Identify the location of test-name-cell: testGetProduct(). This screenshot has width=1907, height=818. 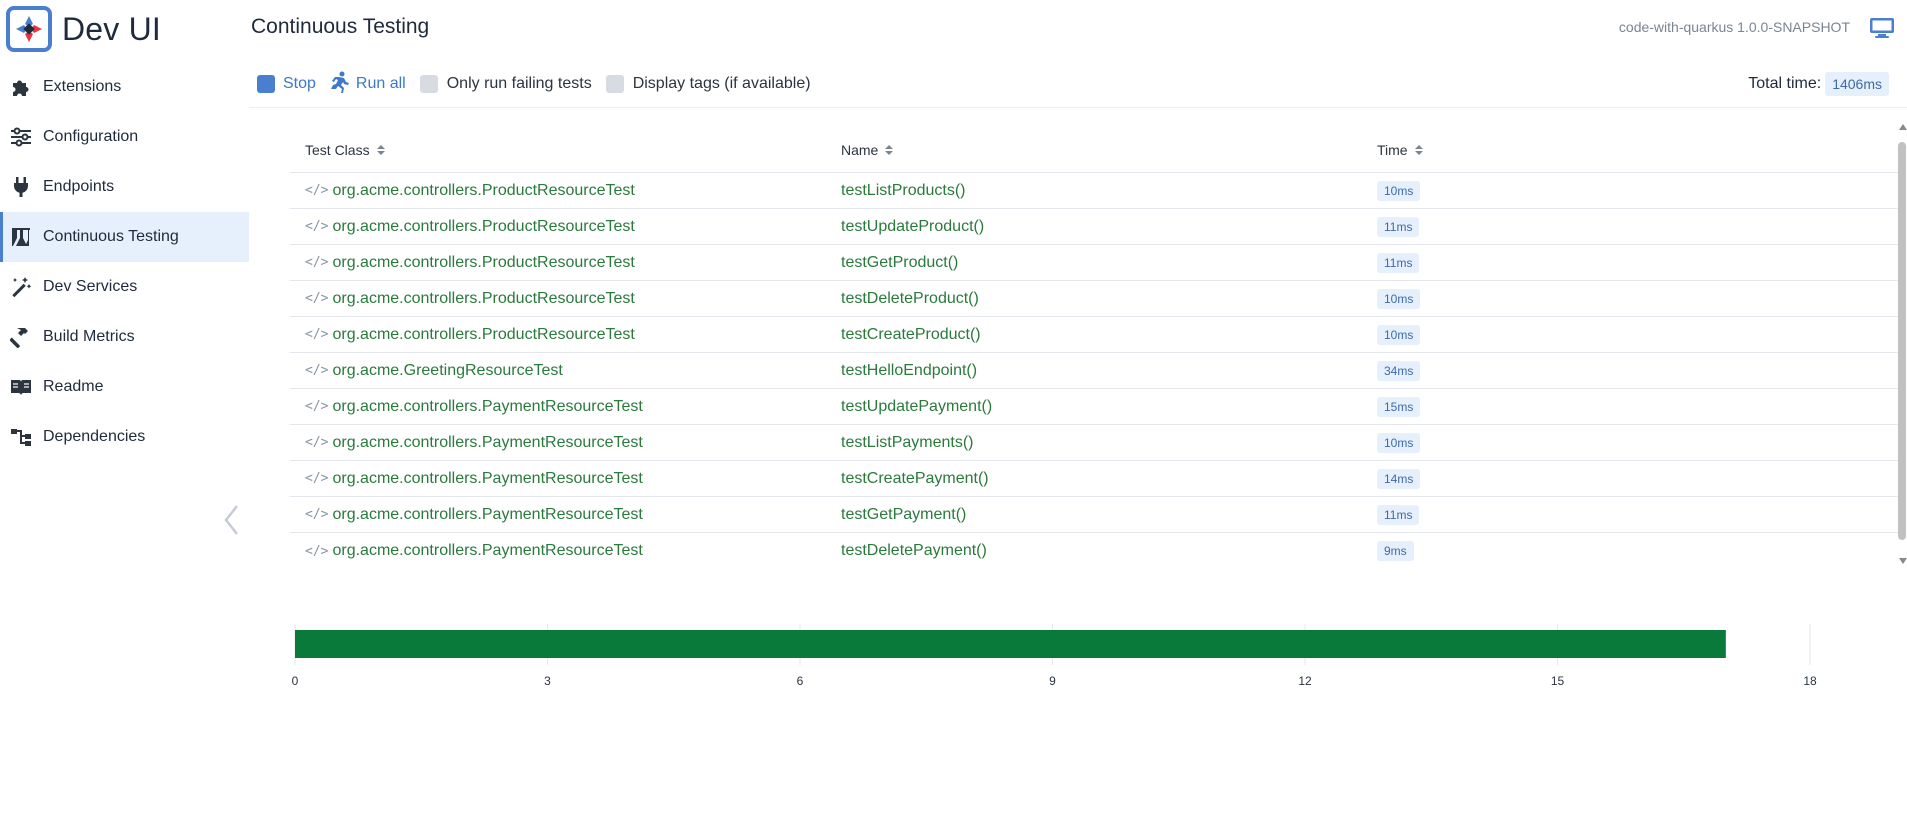
(1094, 263).